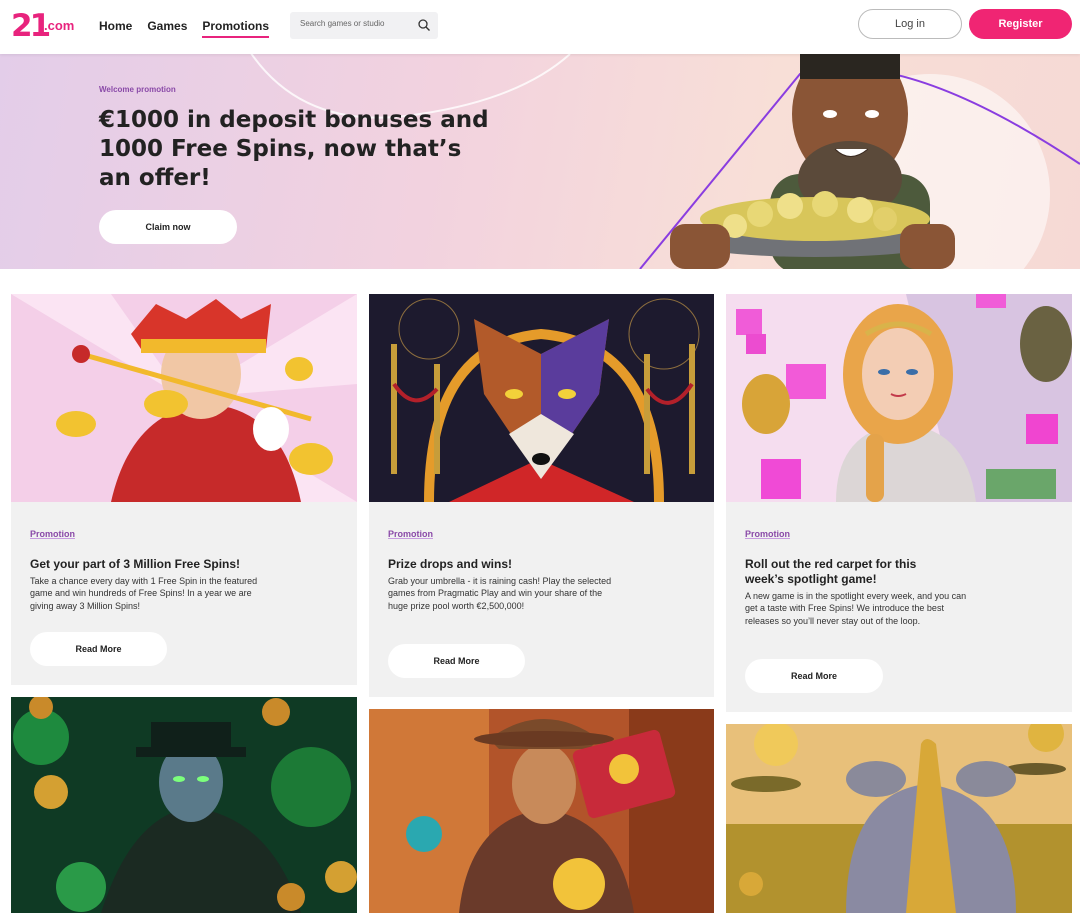  I want to click on logo-mark: 21, so click(31, 26).